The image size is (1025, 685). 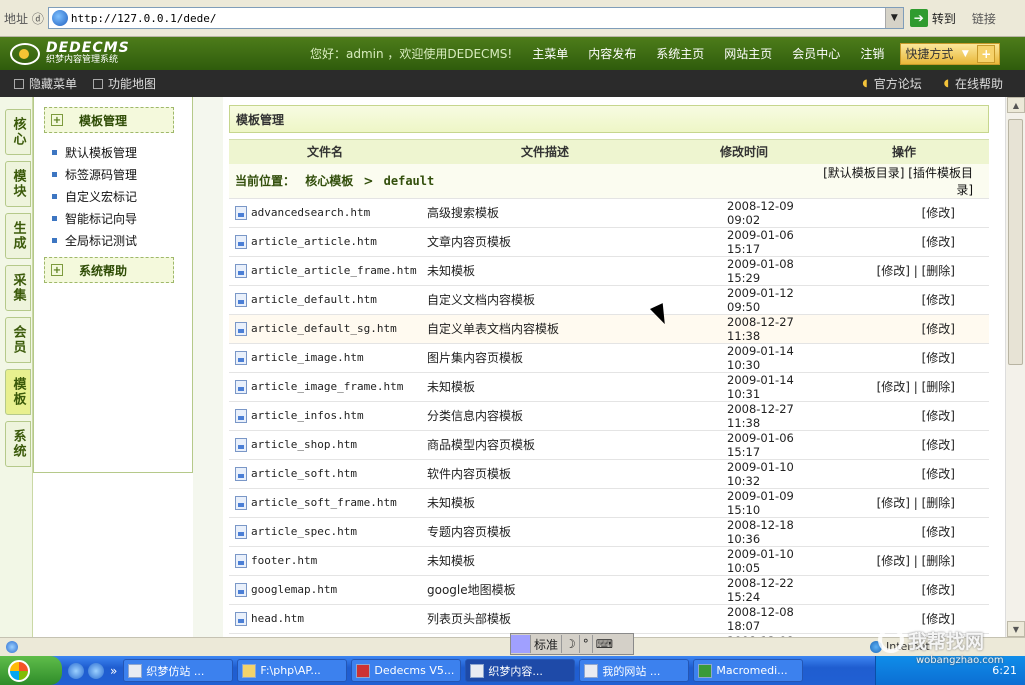 What do you see at coordinates (816, 53) in the screenshot?
I see `nav-member-center: 会员中心` at bounding box center [816, 53].